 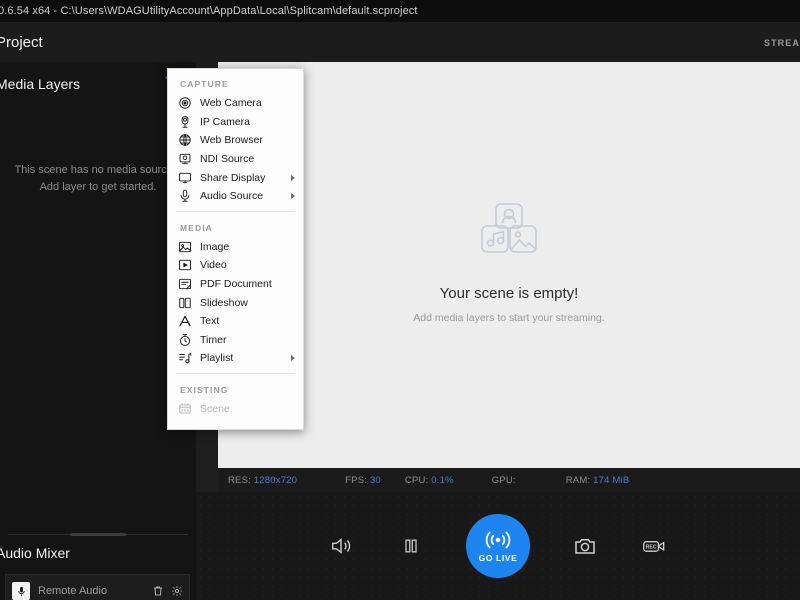 What do you see at coordinates (509, 228) in the screenshot?
I see `empty-scene-illustration` at bounding box center [509, 228].